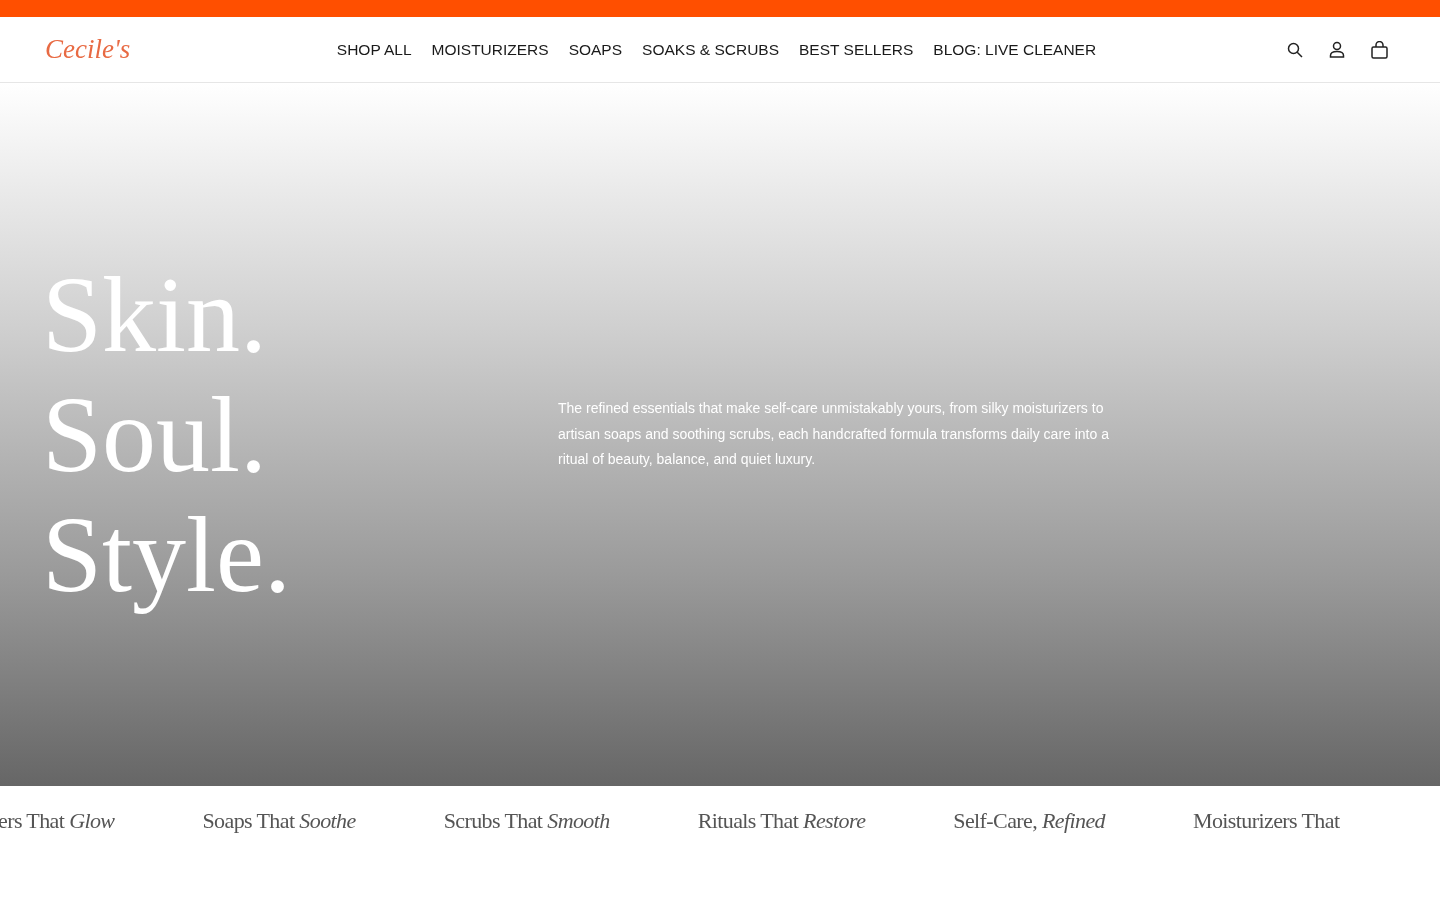 The width and height of the screenshot is (1440, 900). What do you see at coordinates (526, 821) in the screenshot?
I see `ticker-phrase: Scrubs That Smooth` at bounding box center [526, 821].